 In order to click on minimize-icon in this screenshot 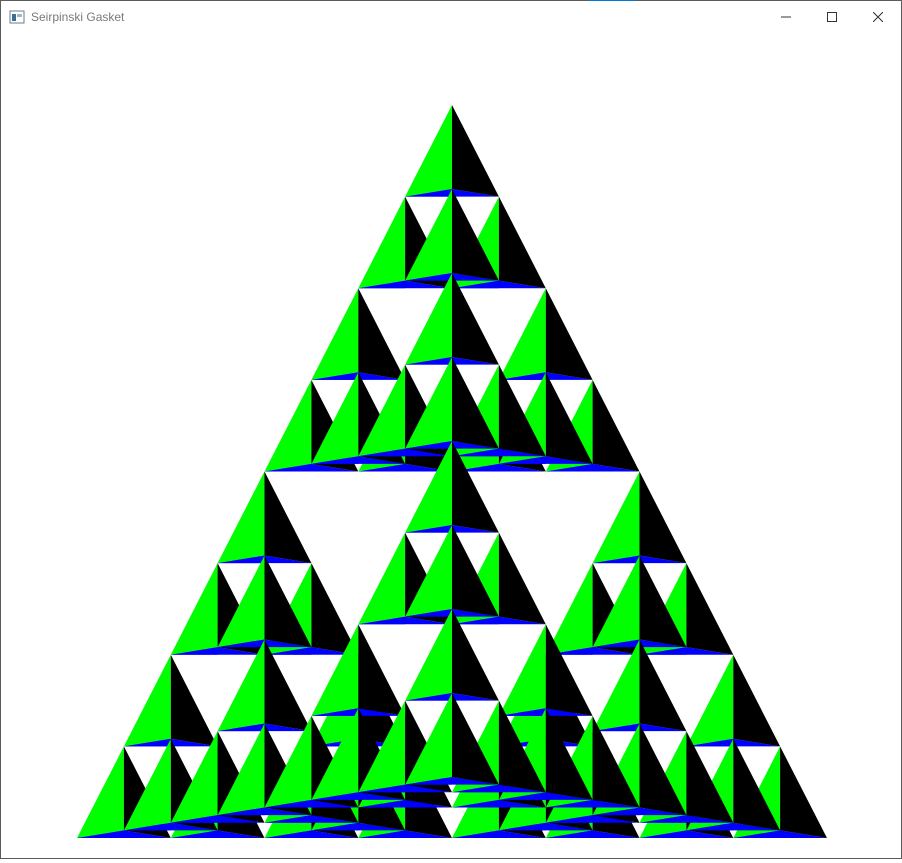, I will do `click(786, 16)`.